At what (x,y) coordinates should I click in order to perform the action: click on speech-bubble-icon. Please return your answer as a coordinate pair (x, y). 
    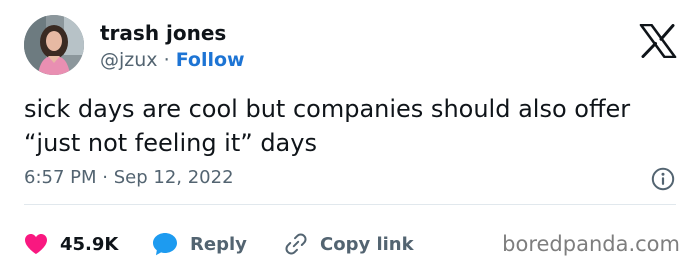
    Looking at the image, I should click on (165, 244).